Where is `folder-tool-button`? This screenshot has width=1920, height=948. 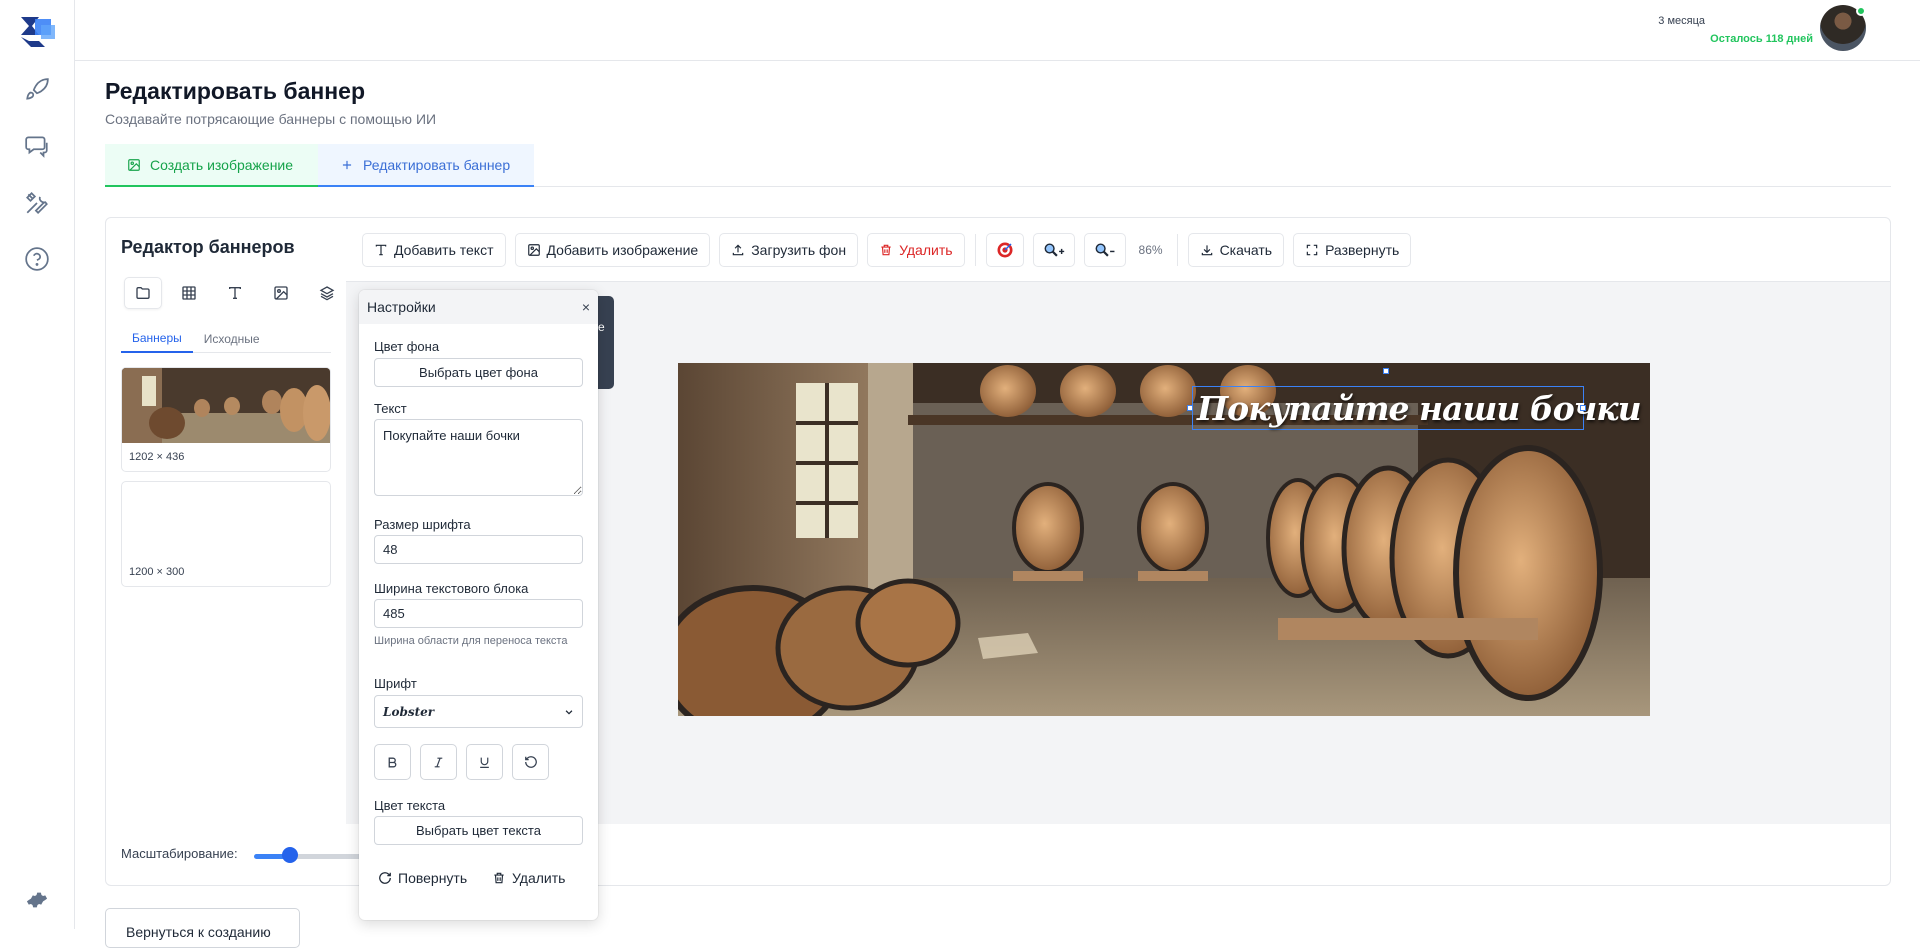 folder-tool-button is located at coordinates (143, 293).